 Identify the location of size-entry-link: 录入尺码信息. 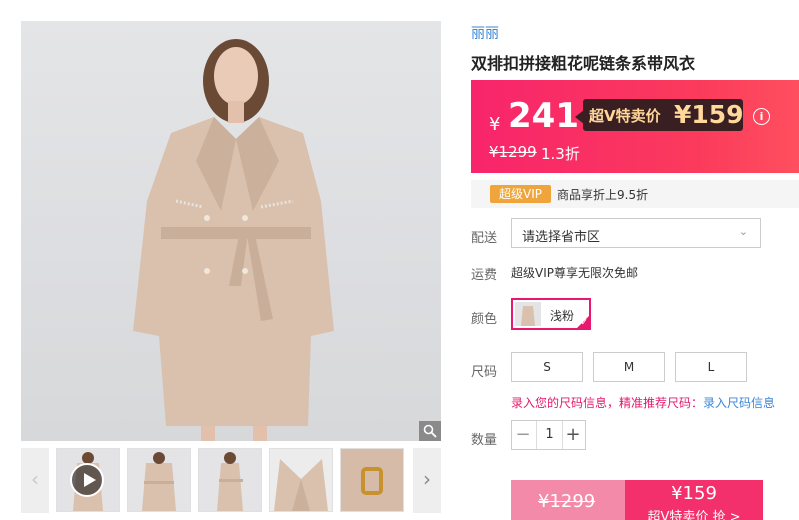
(739, 403).